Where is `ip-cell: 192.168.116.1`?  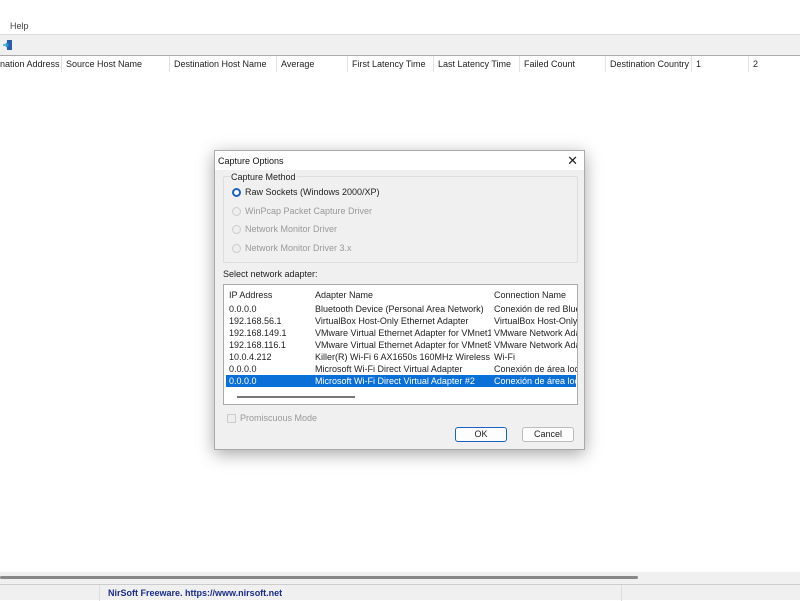
ip-cell: 192.168.116.1 is located at coordinates (257, 345).